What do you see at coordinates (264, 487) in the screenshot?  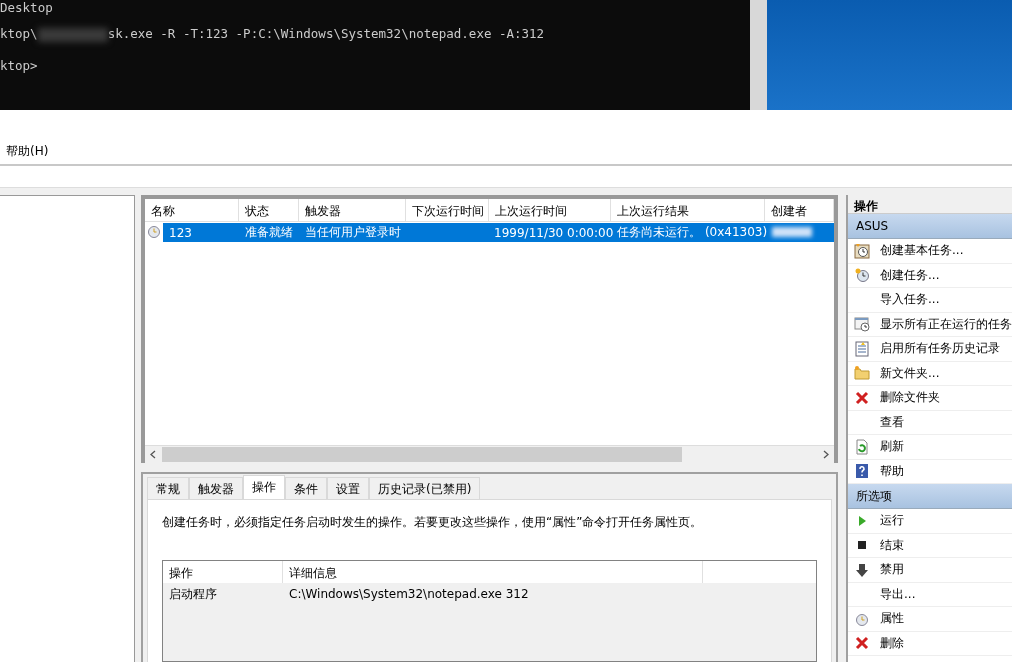 I see `tab: 操作` at bounding box center [264, 487].